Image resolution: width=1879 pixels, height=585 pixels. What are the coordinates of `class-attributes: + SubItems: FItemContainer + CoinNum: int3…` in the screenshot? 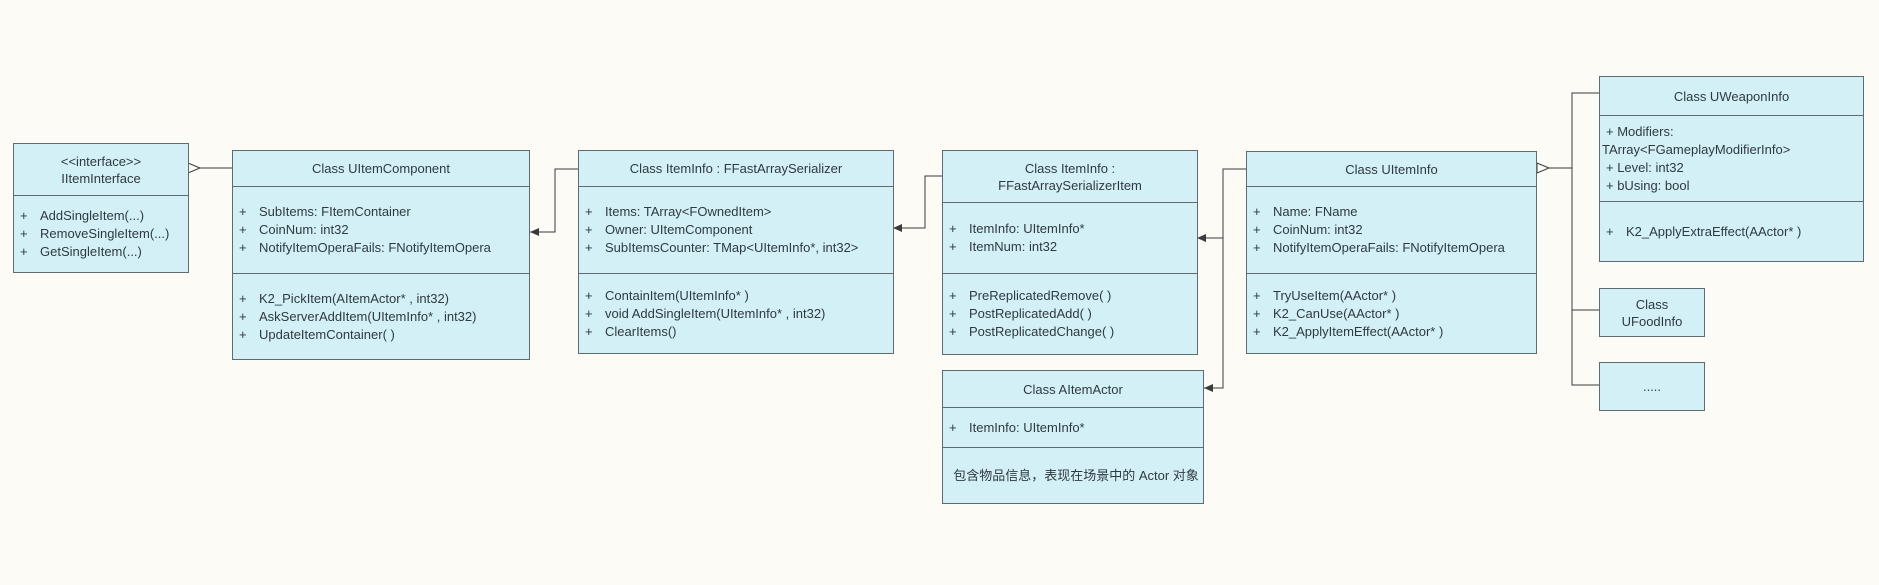 It's located at (381, 230).